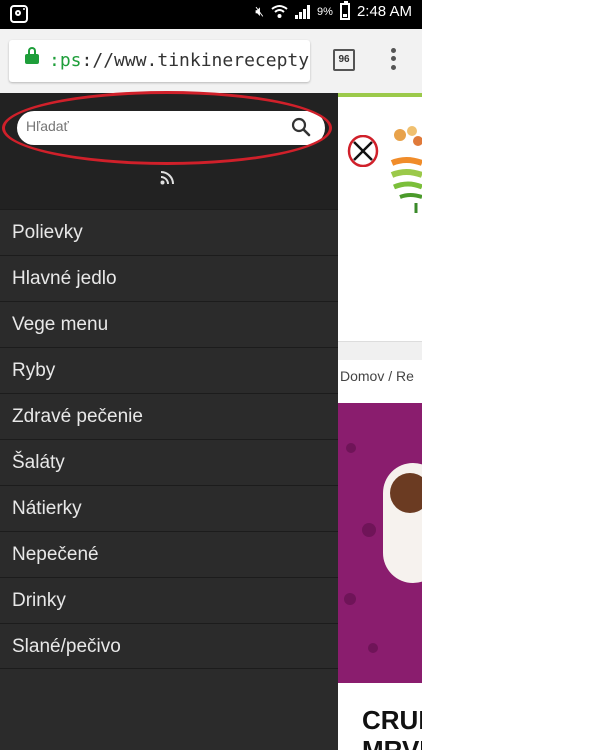  Describe the element at coordinates (406, 173) in the screenshot. I see `site-logo` at that location.